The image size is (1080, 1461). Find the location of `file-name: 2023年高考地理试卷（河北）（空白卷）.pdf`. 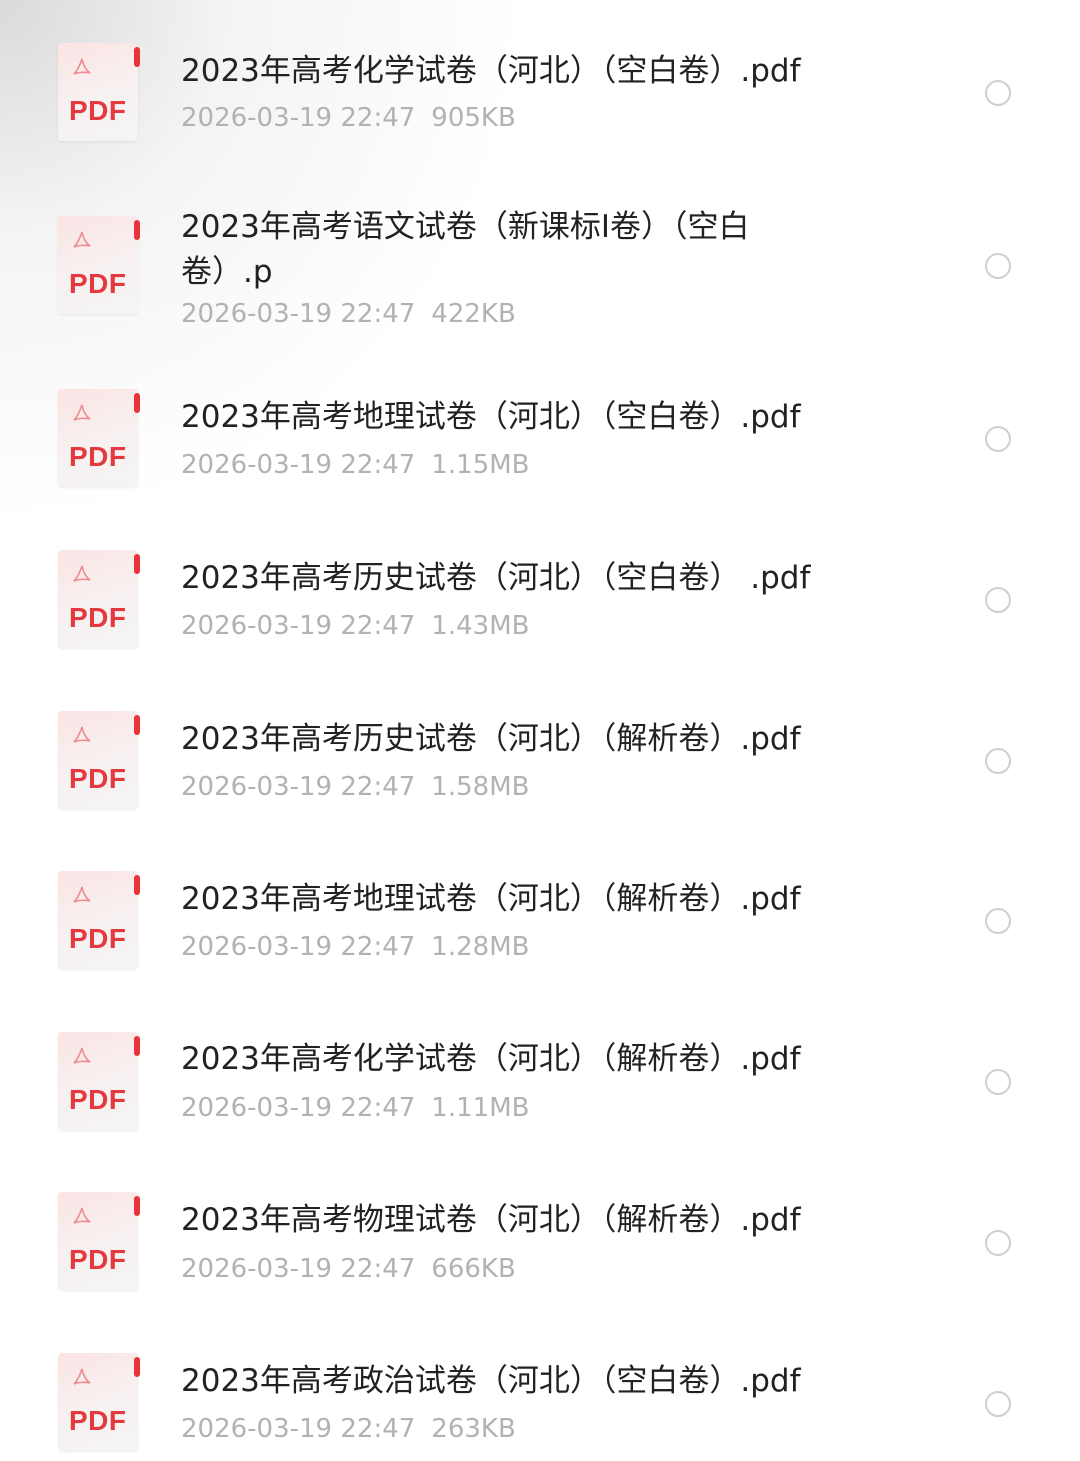

file-name: 2023年高考地理试卷（河北）（空白卷）.pdf is located at coordinates (491, 417).